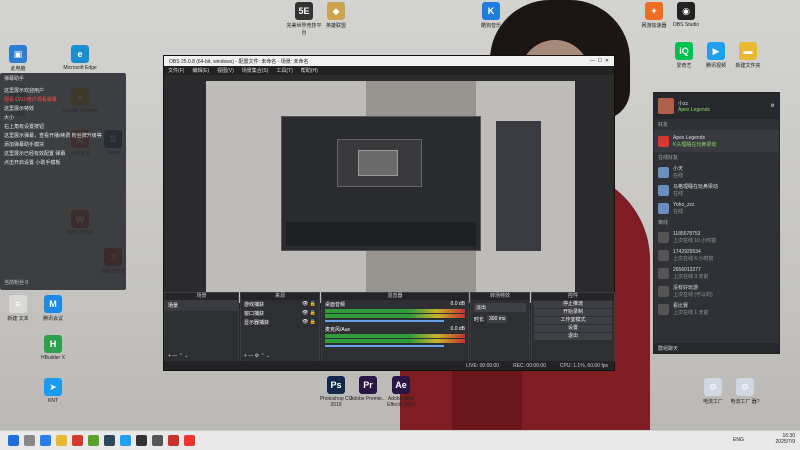 The image size is (800, 450). Describe the element at coordinates (684, 55) in the screenshot. I see `desktop-icon: iQ 爱奇艺` at that location.